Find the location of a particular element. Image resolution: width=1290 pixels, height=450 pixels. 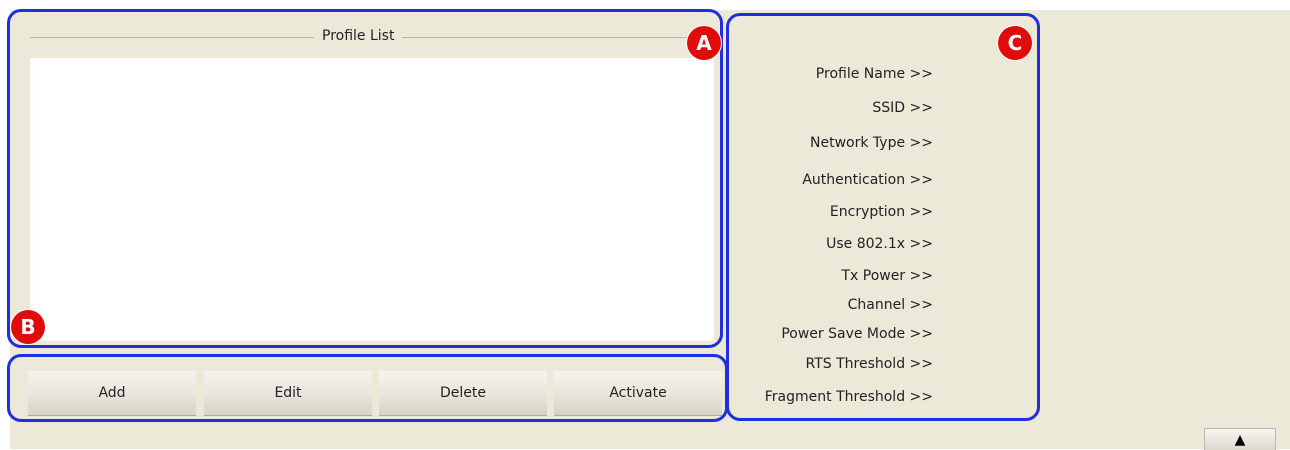

expand-button: ▲ is located at coordinates (1240, 439).